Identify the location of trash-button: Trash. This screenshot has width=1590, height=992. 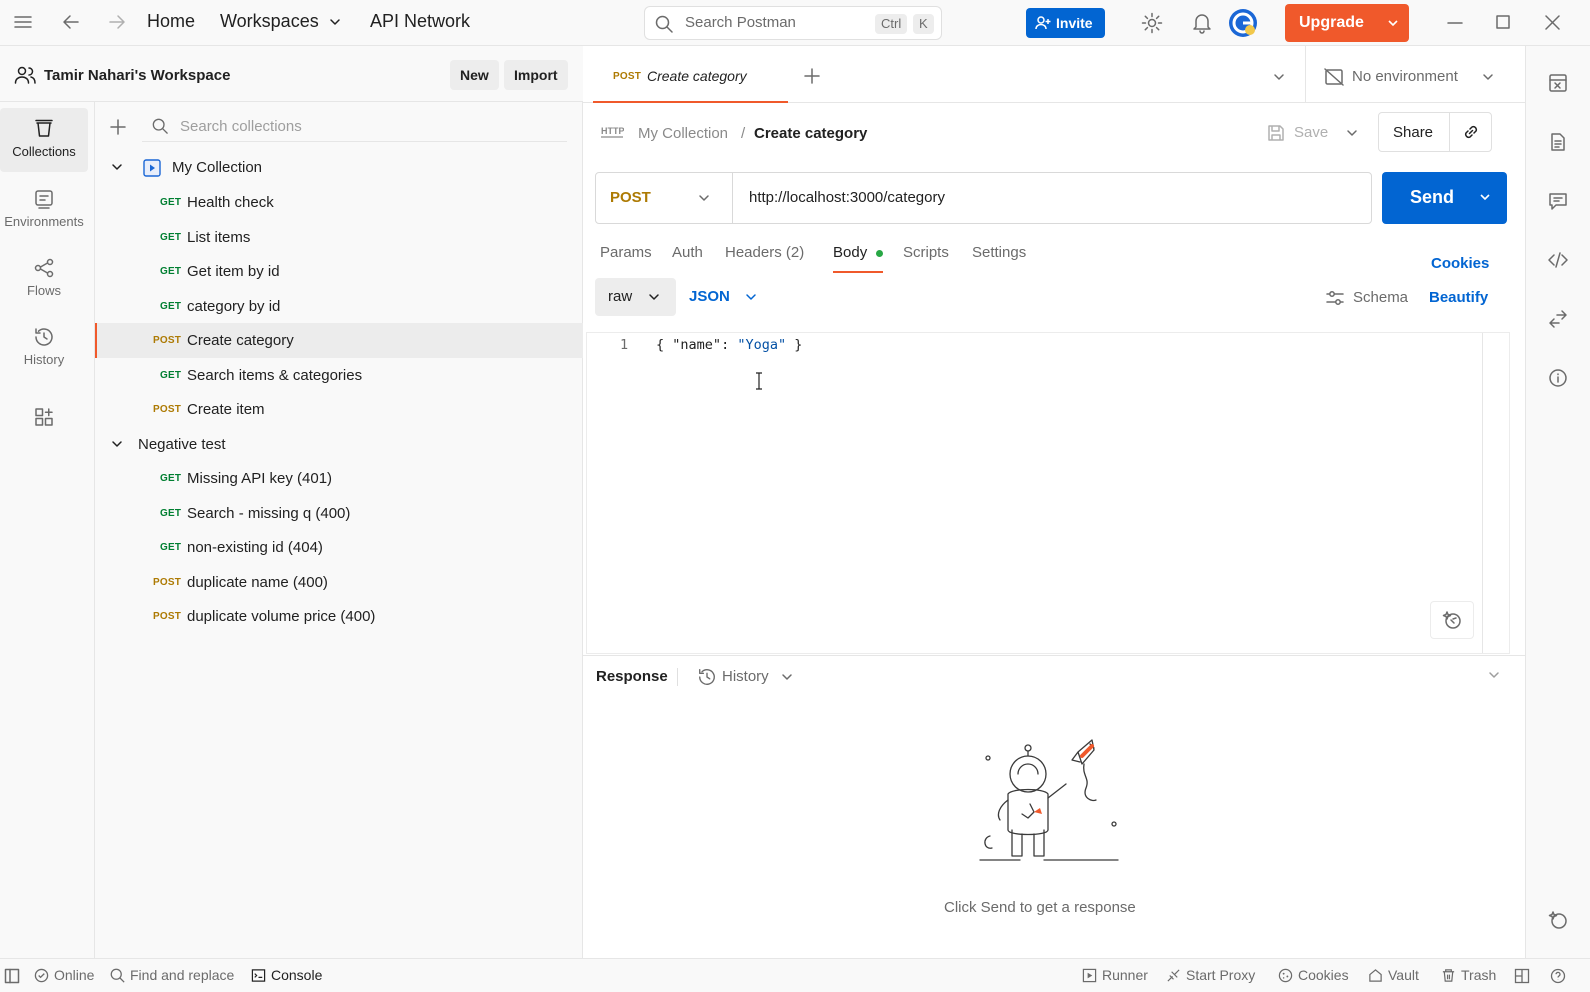
(1468, 975).